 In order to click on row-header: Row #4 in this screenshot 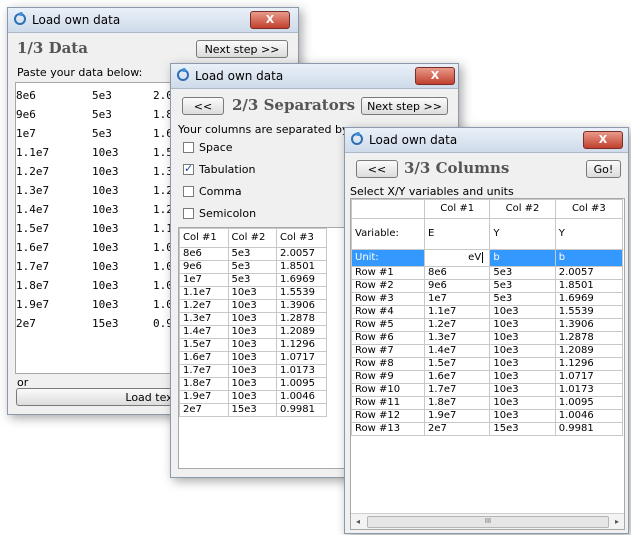, I will do `click(388, 312)`.